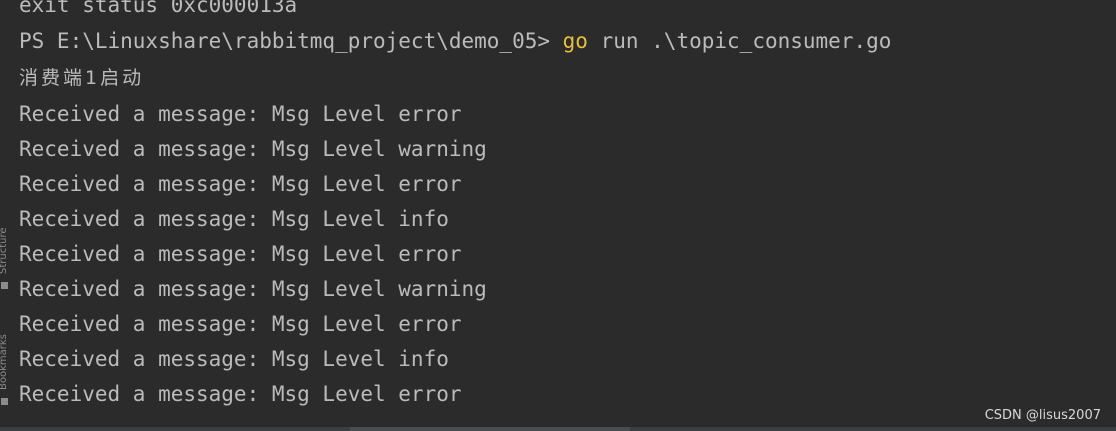 The width and height of the screenshot is (1116, 431). What do you see at coordinates (82, 78) in the screenshot?
I see `output-line-consumer-start: 消费端1启动` at bounding box center [82, 78].